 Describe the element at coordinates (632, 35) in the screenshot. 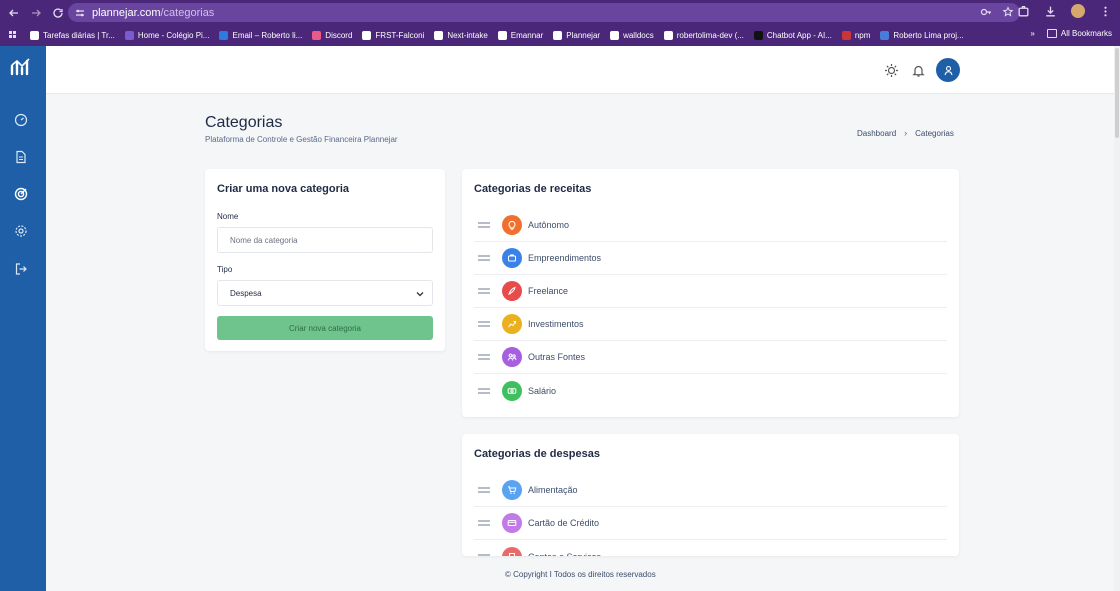

I see `bookmark-item: walldocs` at that location.